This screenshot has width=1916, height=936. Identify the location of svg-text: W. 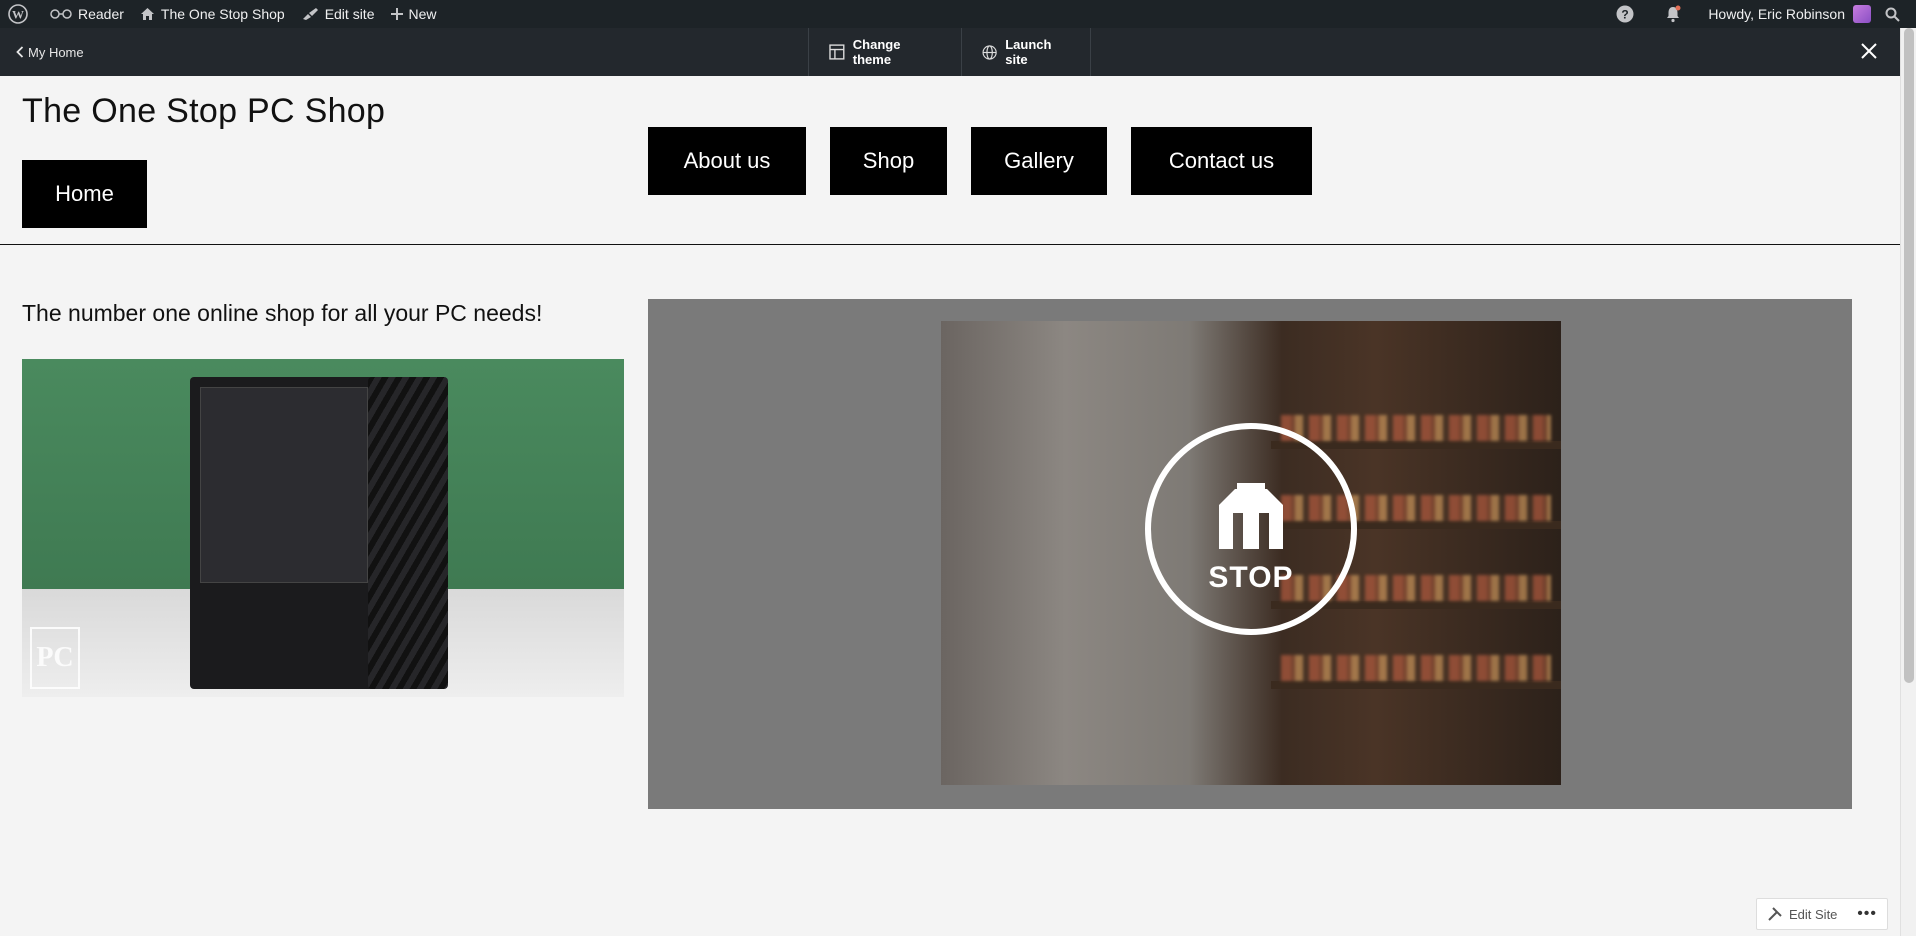
(18, 15).